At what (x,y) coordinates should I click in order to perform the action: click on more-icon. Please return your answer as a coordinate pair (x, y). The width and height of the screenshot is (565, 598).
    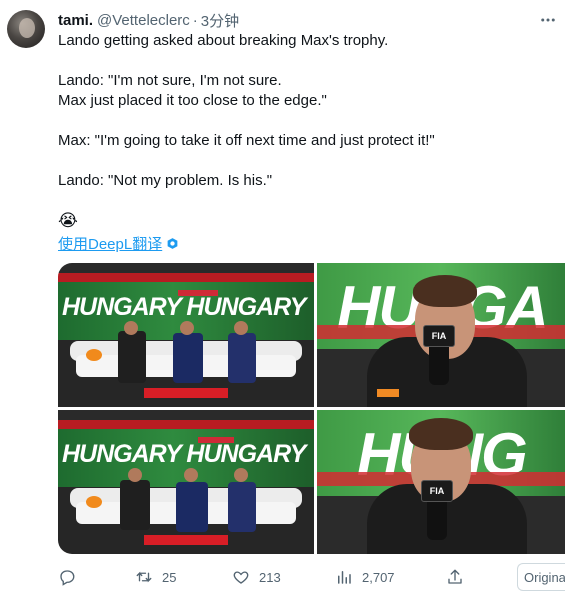
    Looking at the image, I should click on (548, 20).